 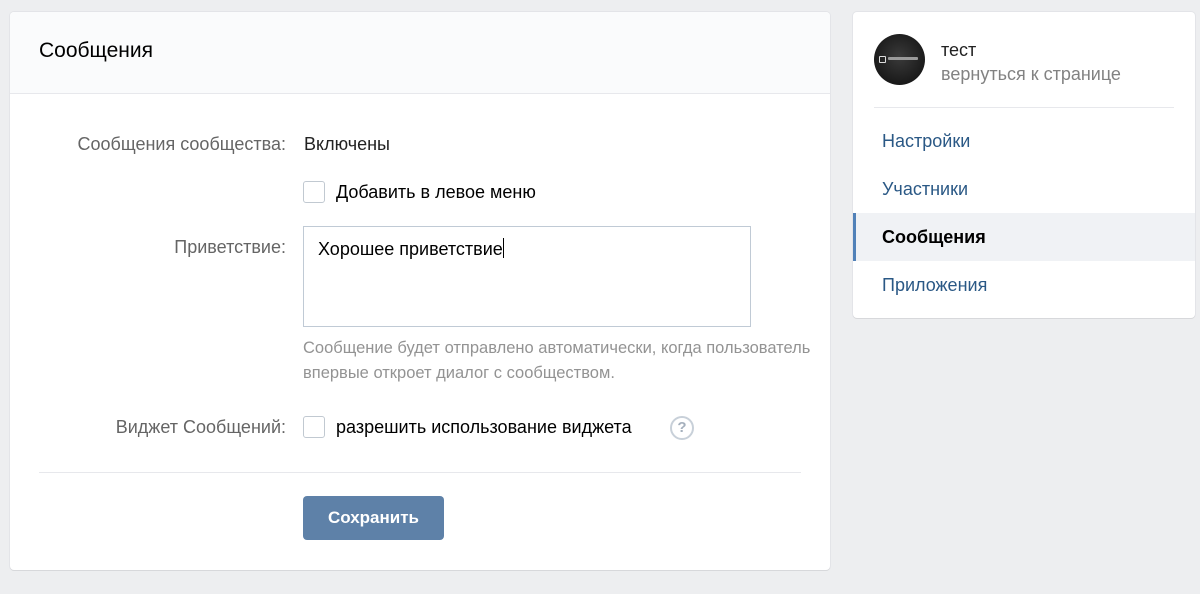 What do you see at coordinates (181, 144) in the screenshot?
I see `community-messages-label: Сообщения сообщества:` at bounding box center [181, 144].